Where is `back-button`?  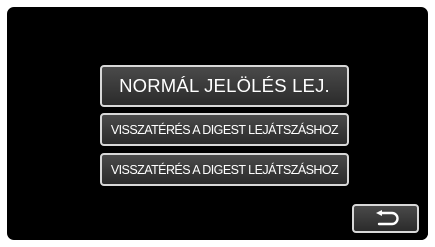
back-button is located at coordinates (385, 218).